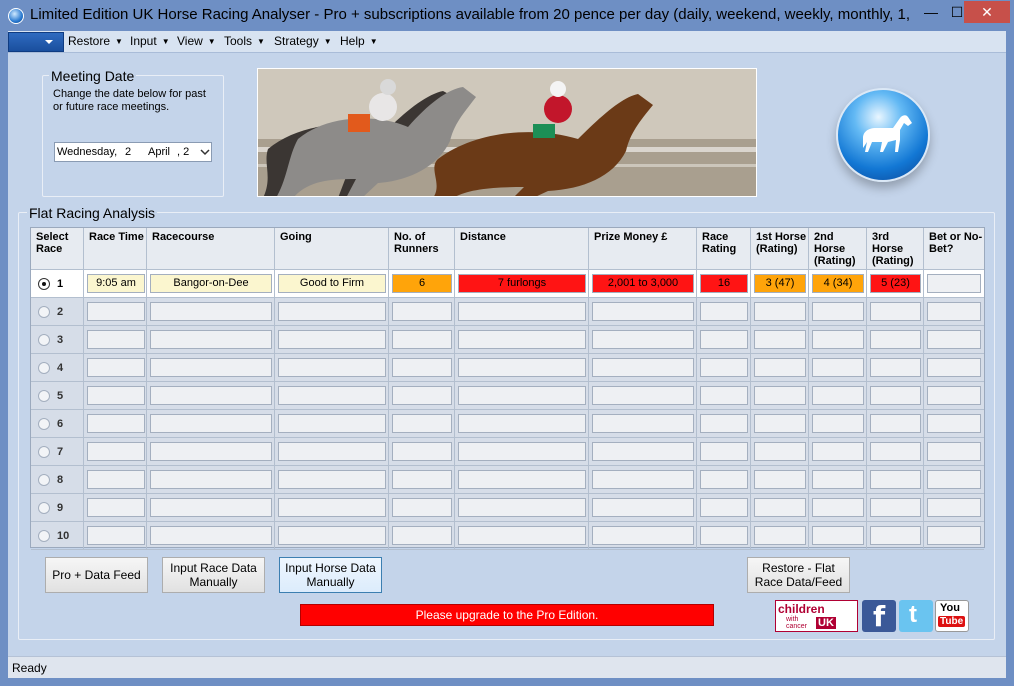 This screenshot has width=1014, height=686. Describe the element at coordinates (211, 283) in the screenshot. I see `racecourse-field: Bangor-on-Dee` at that location.